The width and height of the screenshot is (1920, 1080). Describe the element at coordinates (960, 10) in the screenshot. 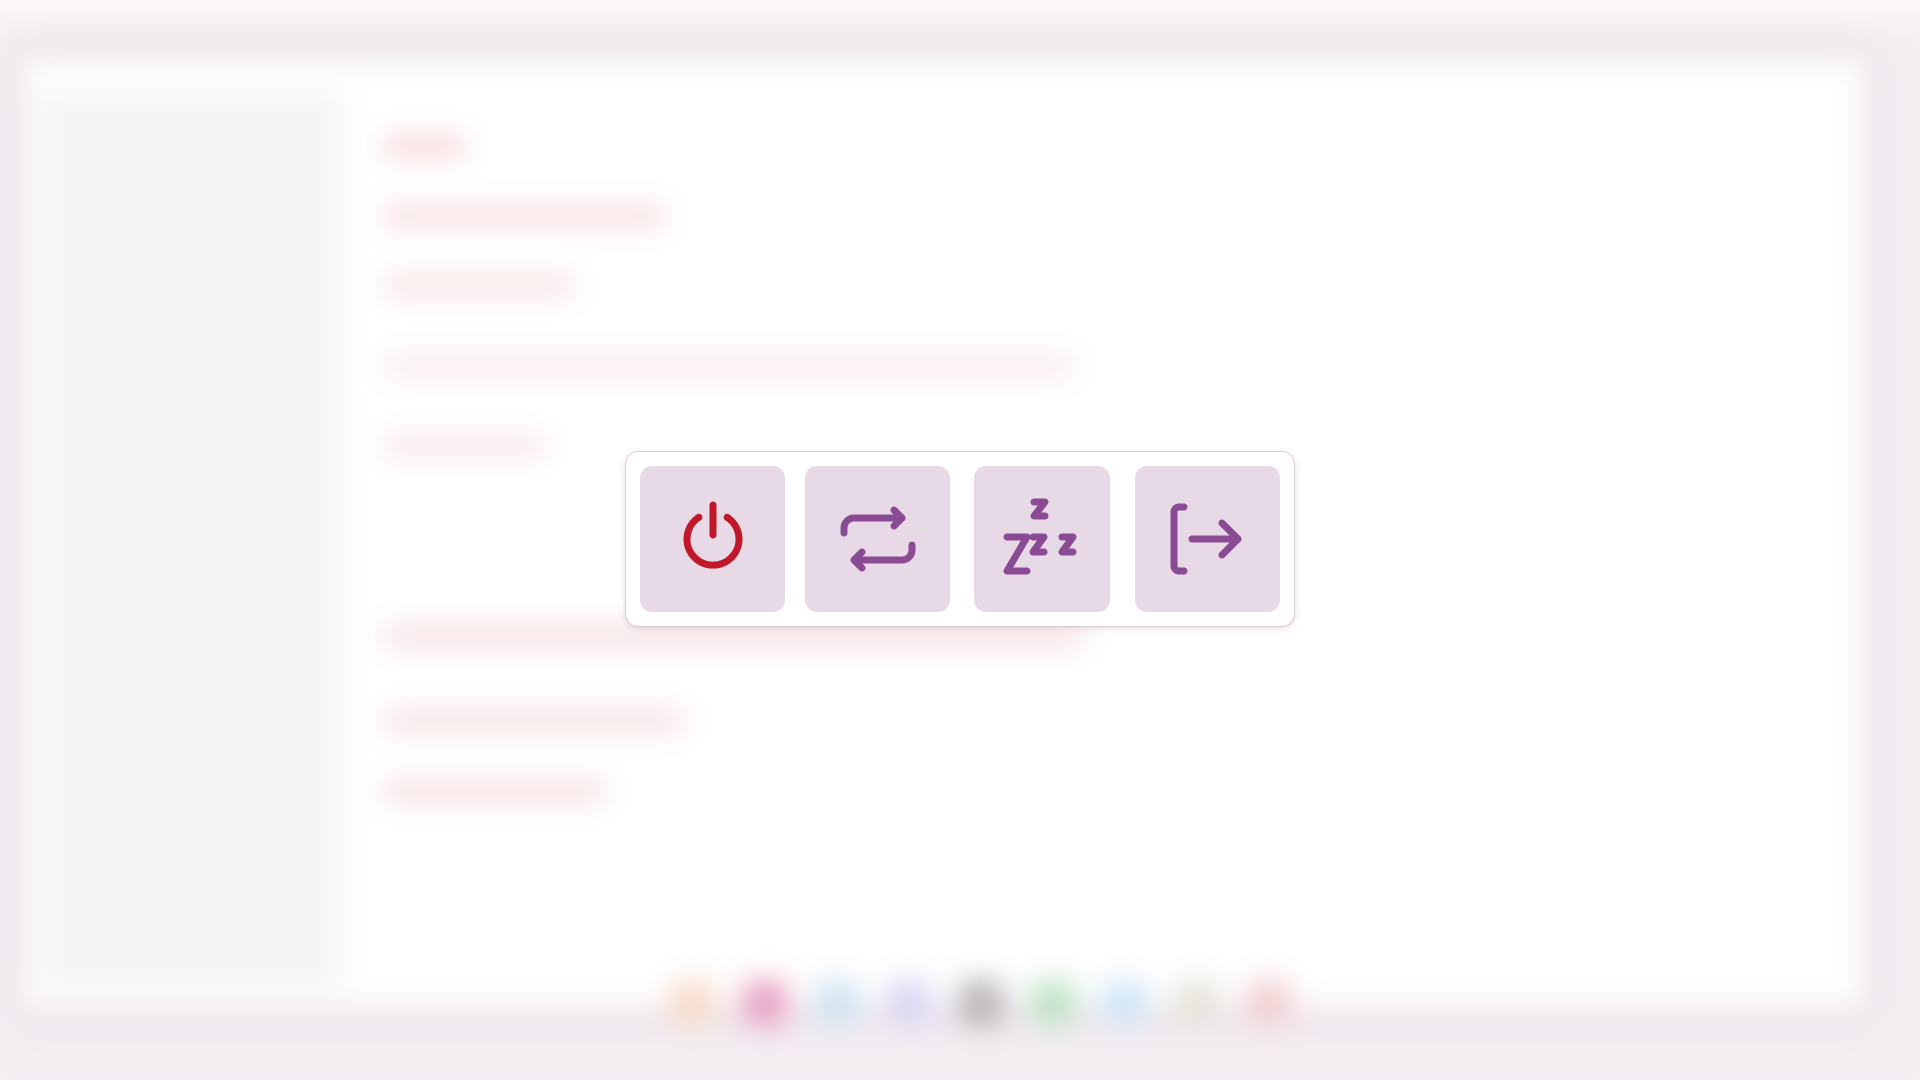

I see `blurred-top-bar` at that location.